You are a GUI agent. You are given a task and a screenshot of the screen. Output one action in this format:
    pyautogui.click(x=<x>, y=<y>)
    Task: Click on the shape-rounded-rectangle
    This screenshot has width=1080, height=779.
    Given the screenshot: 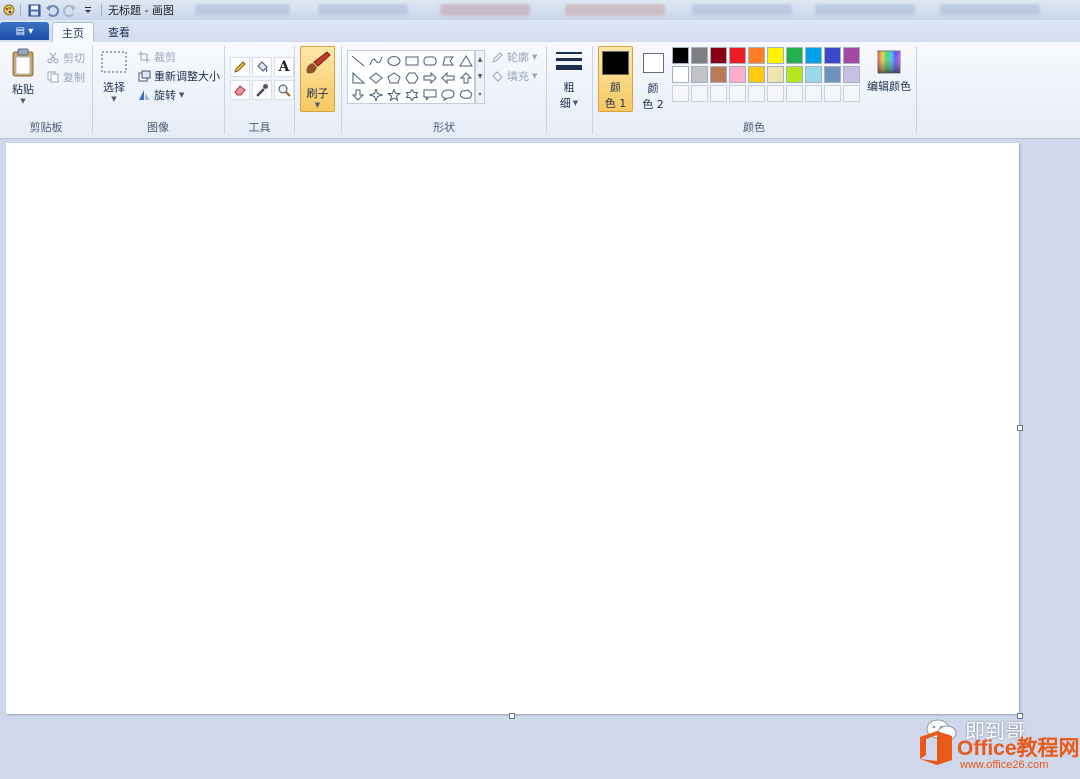 What is the action you would take?
    pyautogui.click(x=430, y=60)
    